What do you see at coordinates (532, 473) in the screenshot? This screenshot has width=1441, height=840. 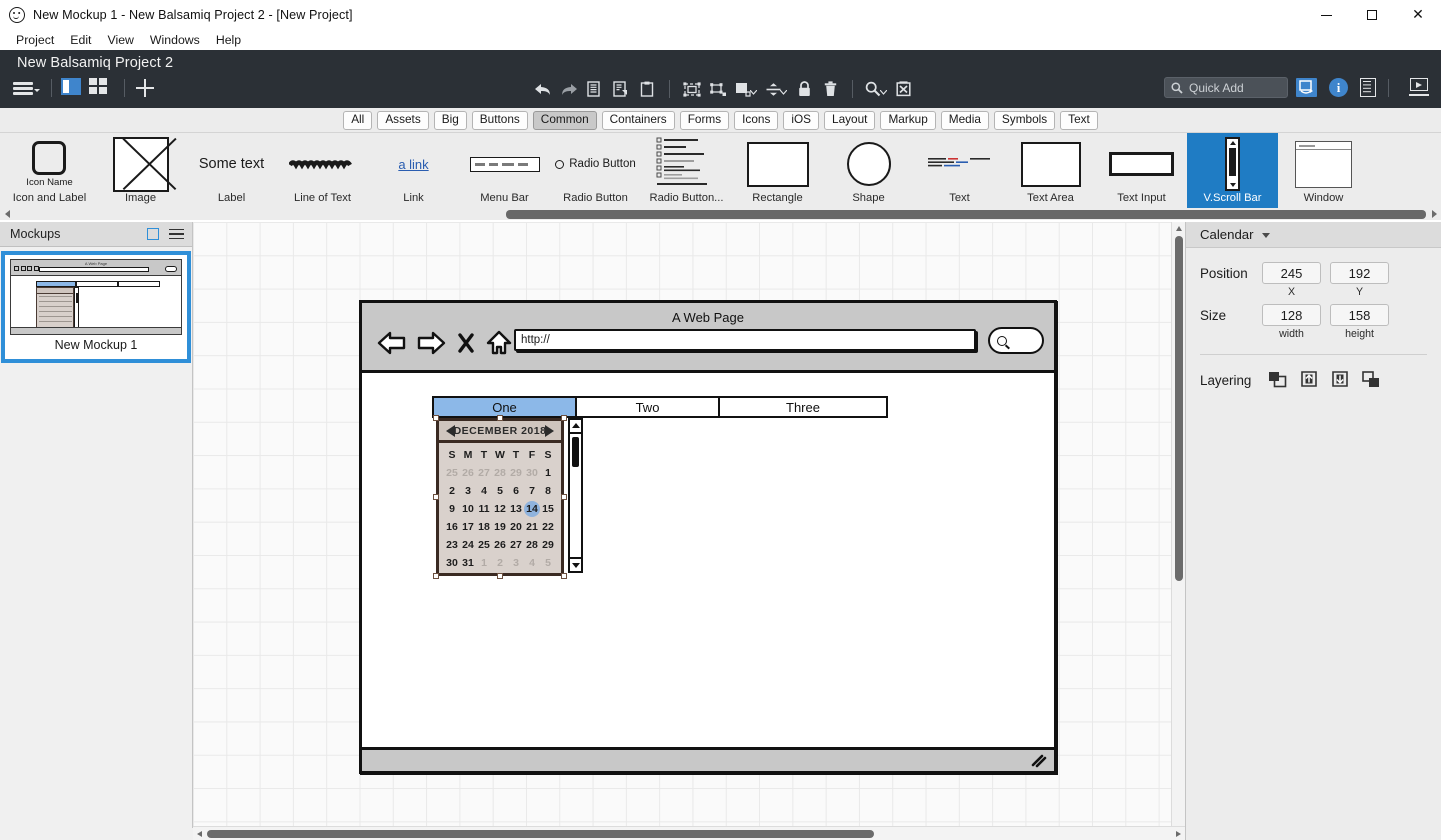 I see `calendar-day: 30` at bounding box center [532, 473].